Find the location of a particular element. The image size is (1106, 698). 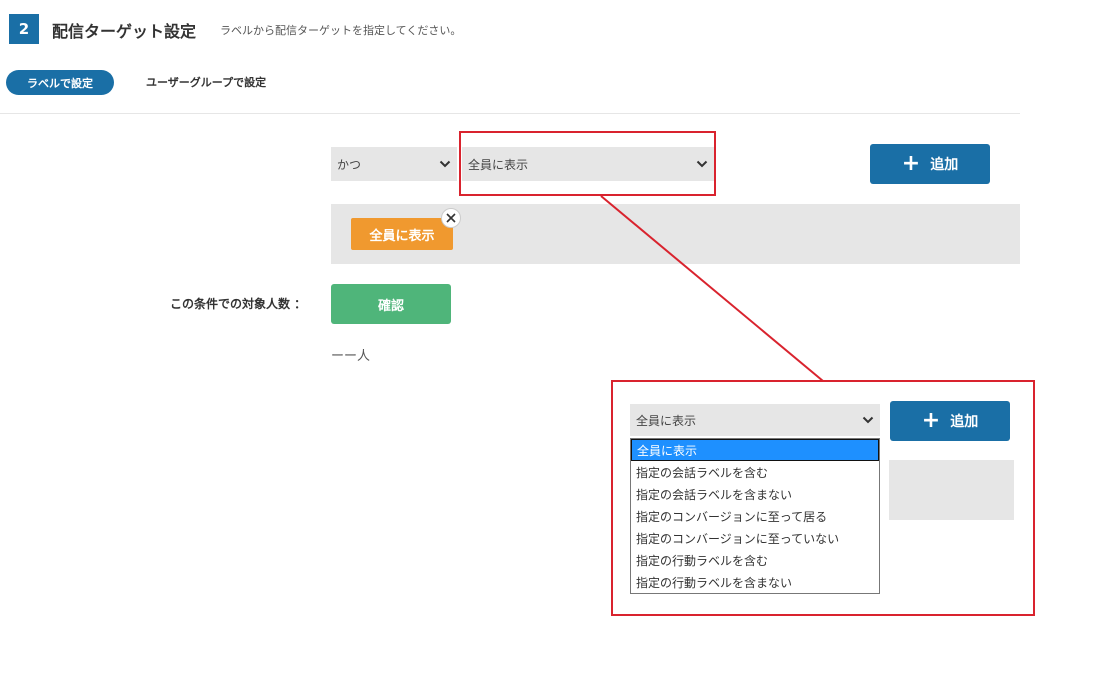

dropdown-option: 指定のコンバージョンに至って居る is located at coordinates (755, 516).